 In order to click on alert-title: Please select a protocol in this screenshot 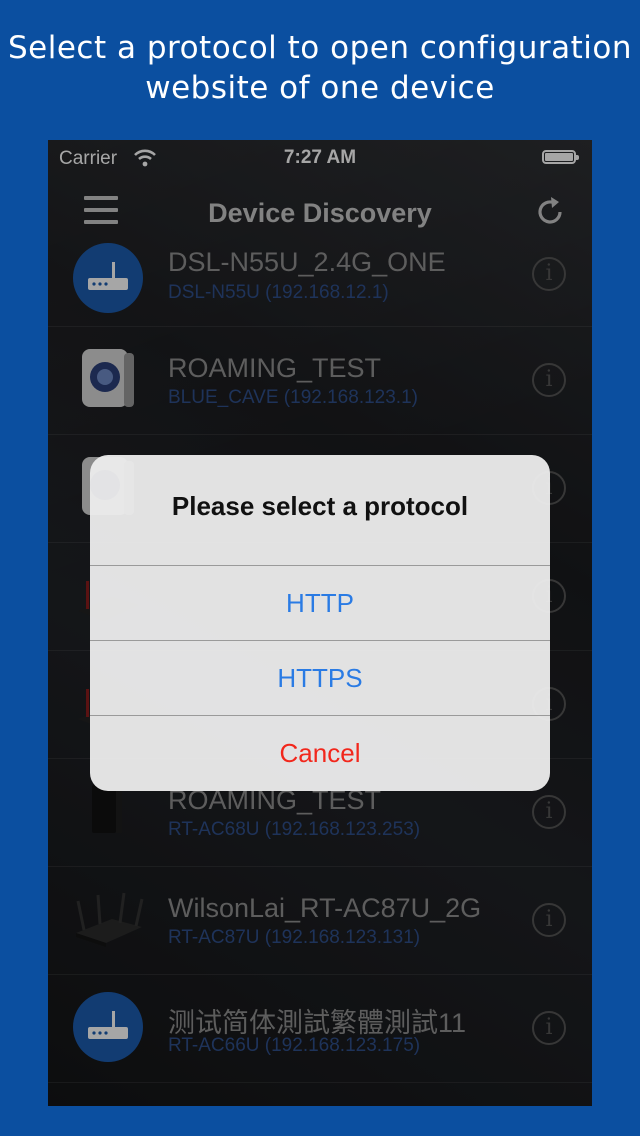, I will do `click(320, 506)`.